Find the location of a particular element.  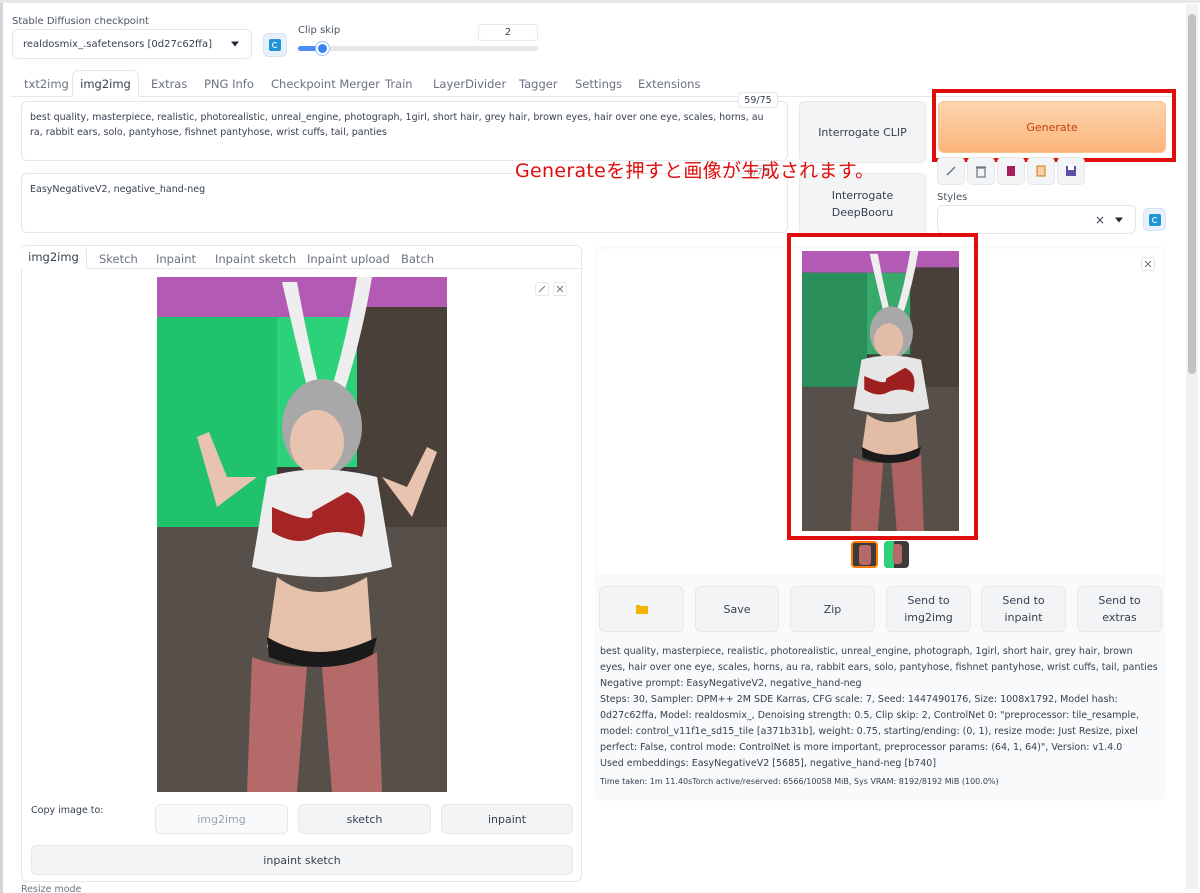

clipboard-button is located at coordinates (1041, 171).